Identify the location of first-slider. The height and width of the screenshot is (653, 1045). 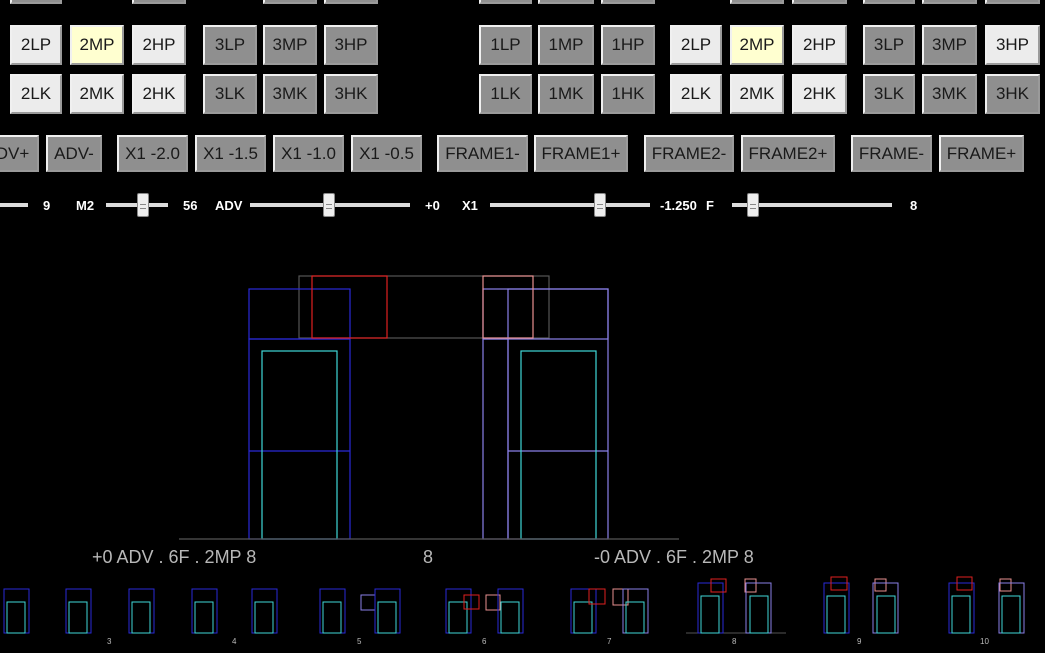
(15, 205).